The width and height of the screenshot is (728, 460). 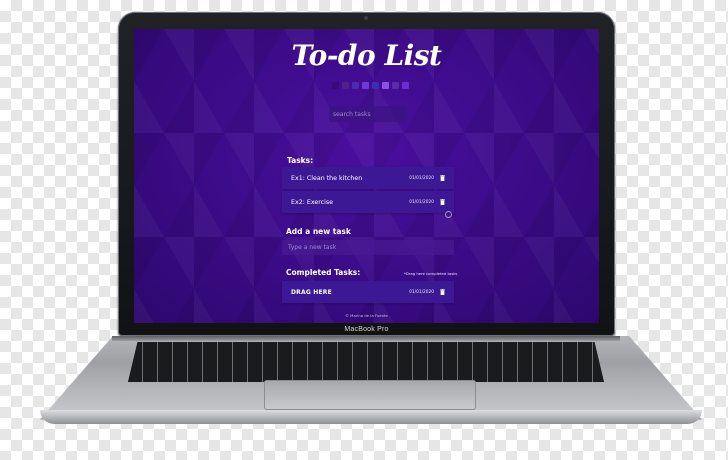 What do you see at coordinates (300, 160) in the screenshot?
I see `tasks-heading: Tasks:` at bounding box center [300, 160].